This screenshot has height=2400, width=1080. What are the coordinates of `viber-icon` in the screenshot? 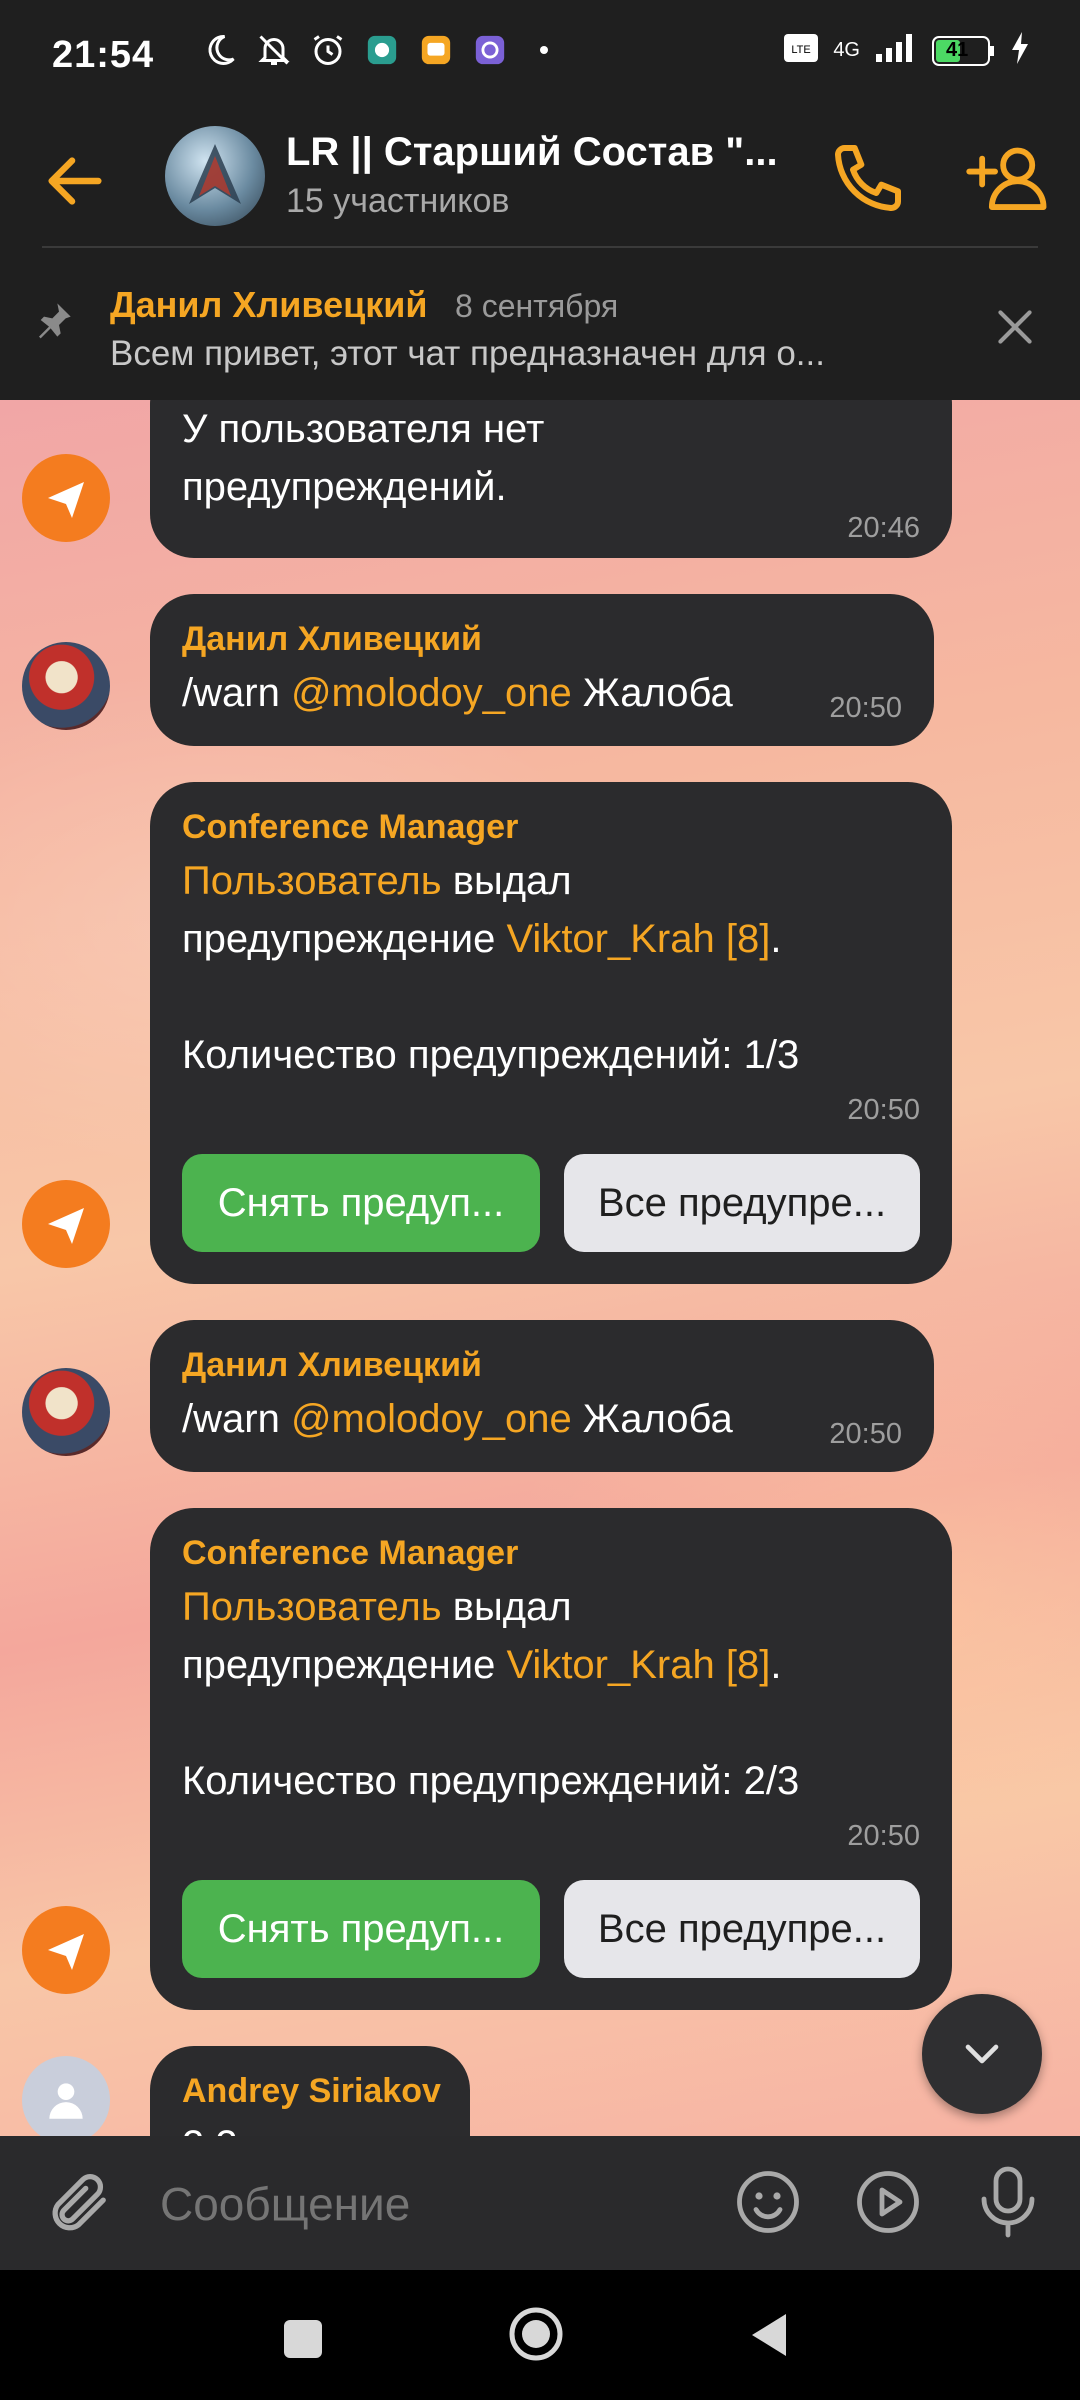 It's located at (490, 50).